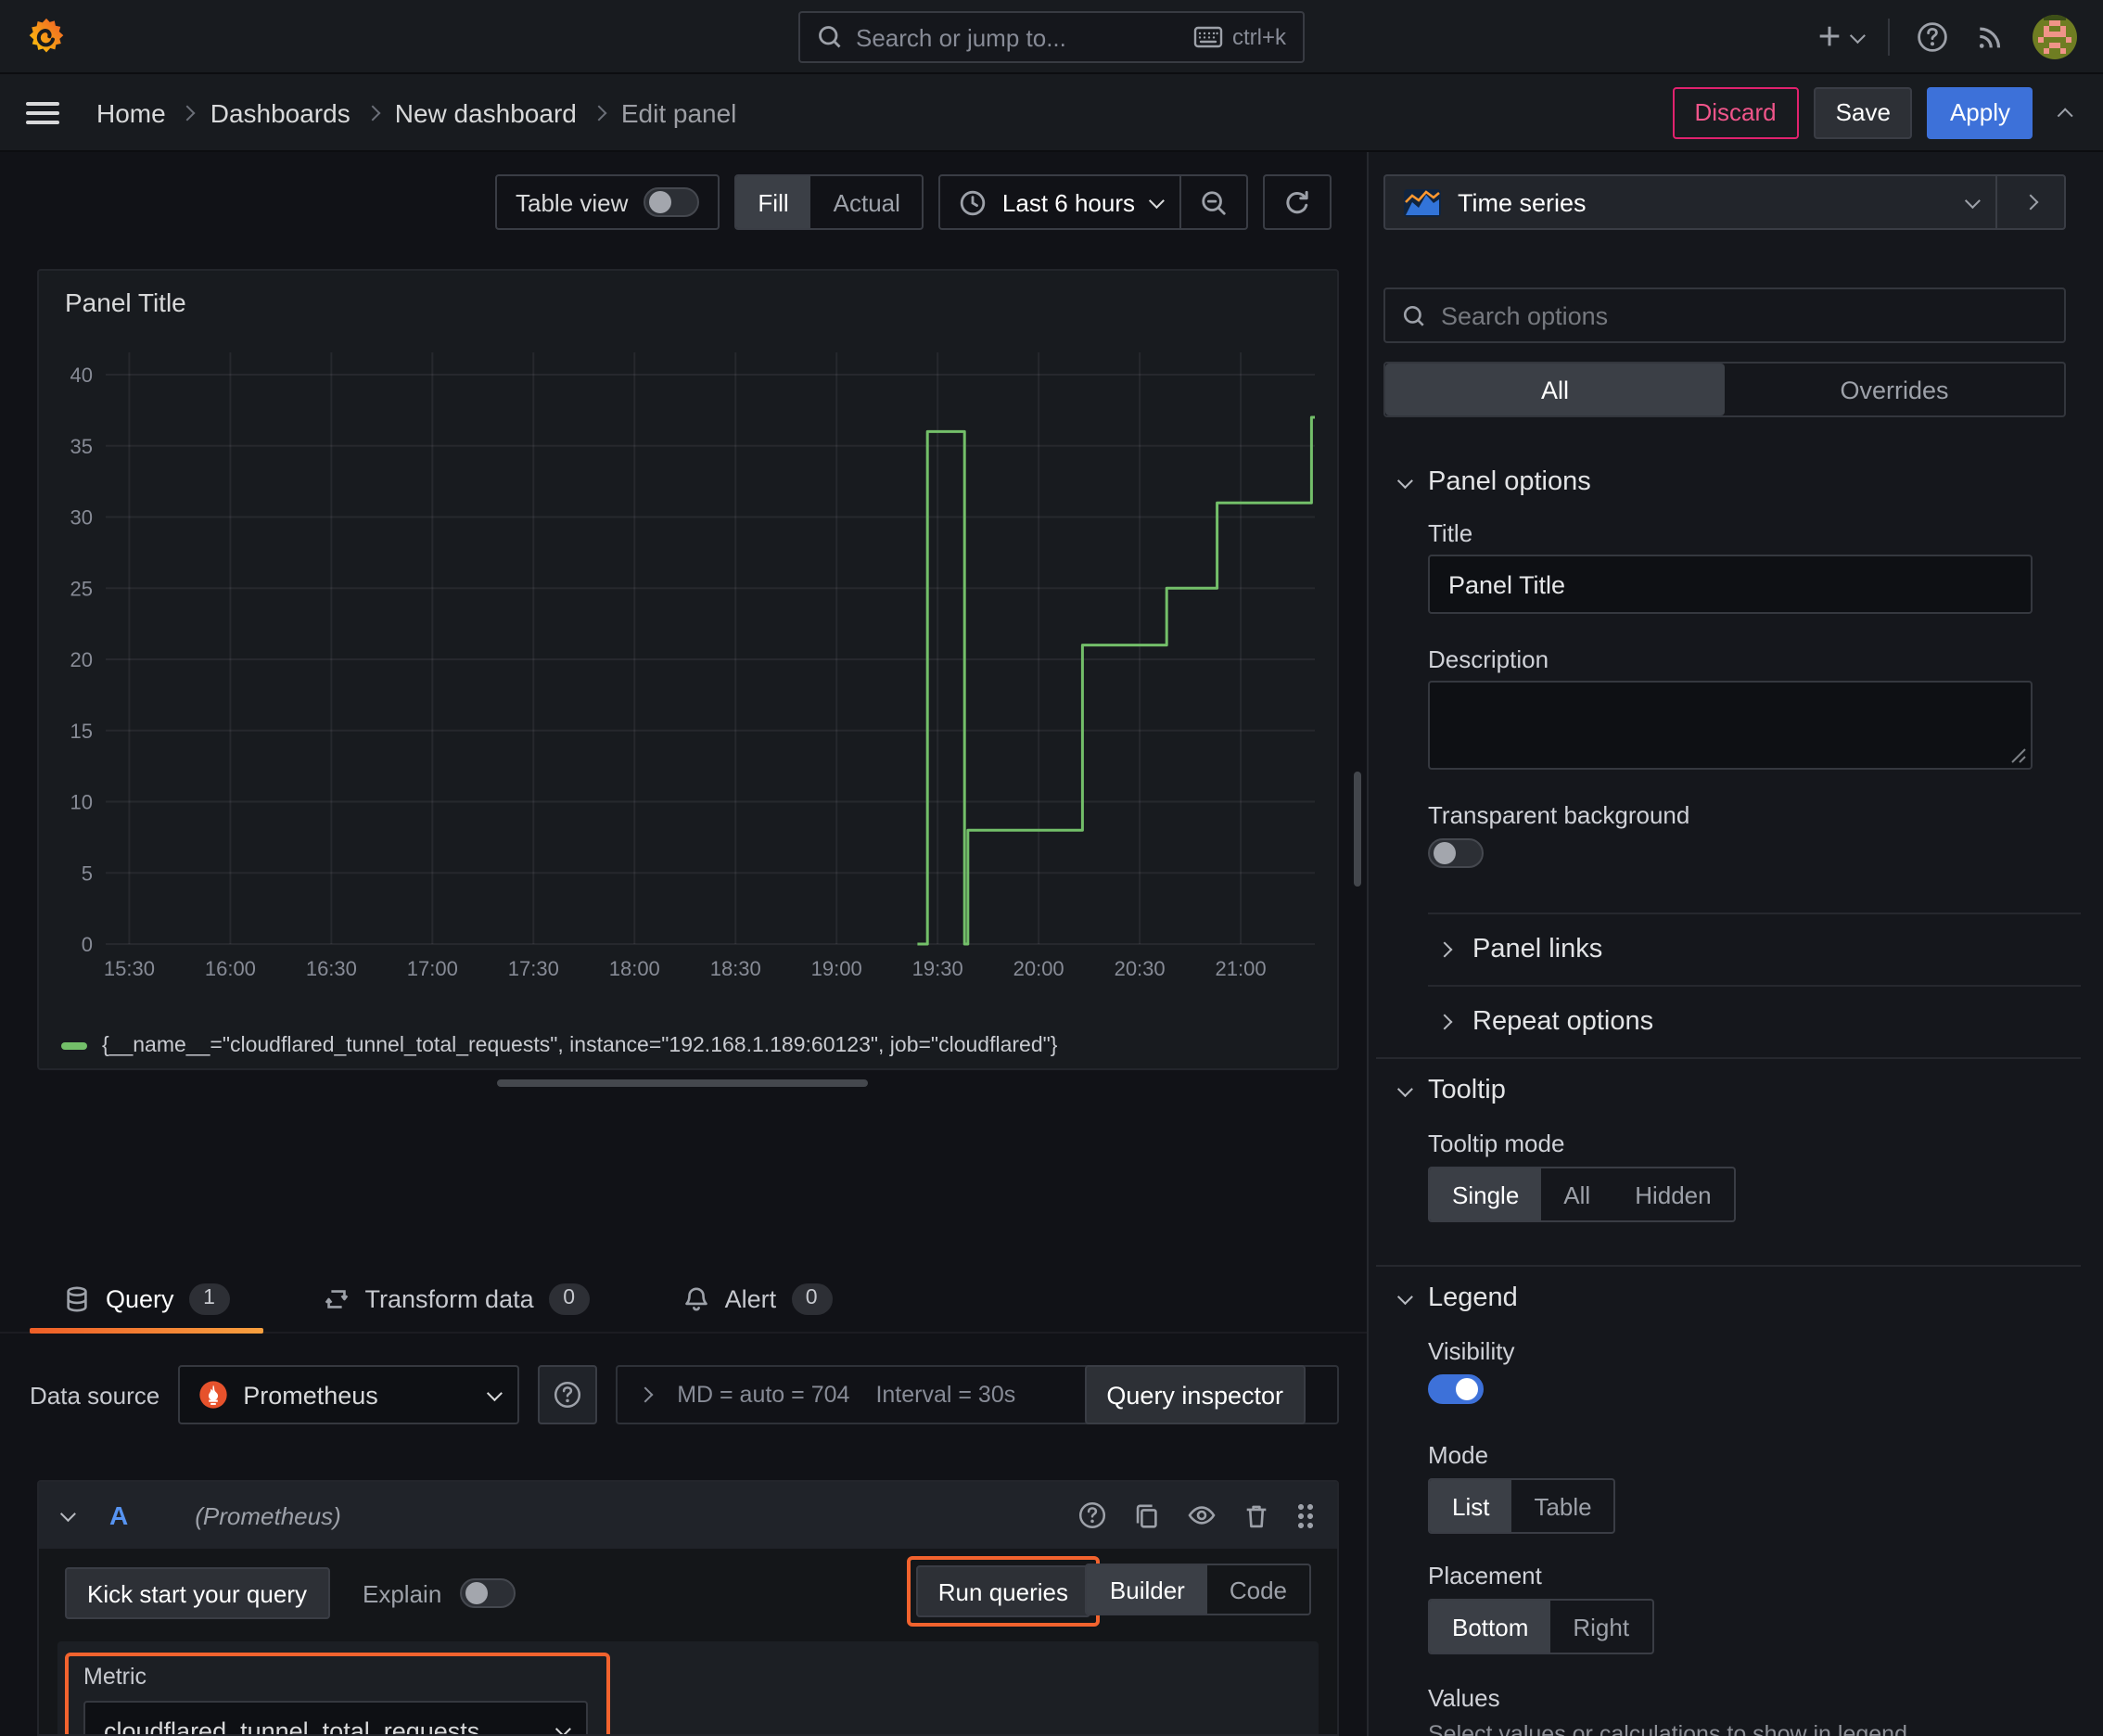  I want to click on tooltip-all-option: All, so click(1576, 1194).